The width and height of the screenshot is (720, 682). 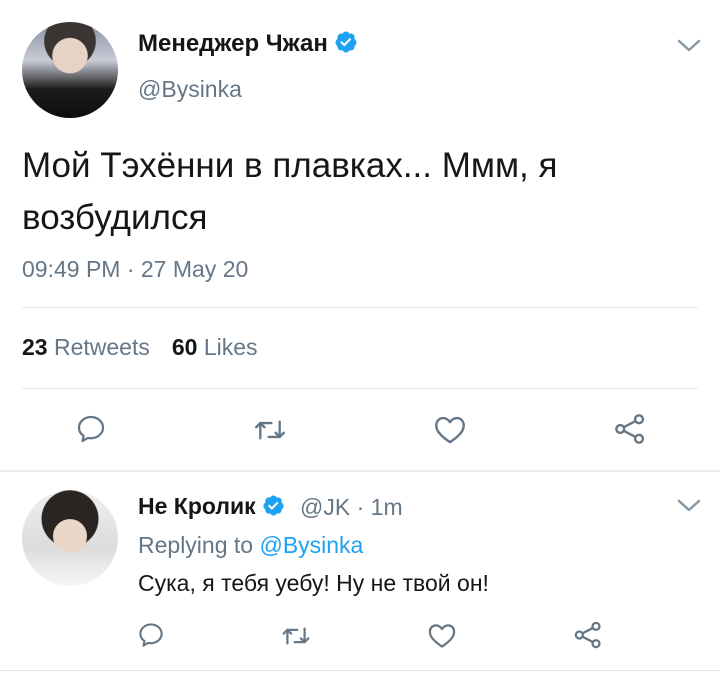 What do you see at coordinates (101, 347) in the screenshot?
I see `retweets-label: Retweets` at bounding box center [101, 347].